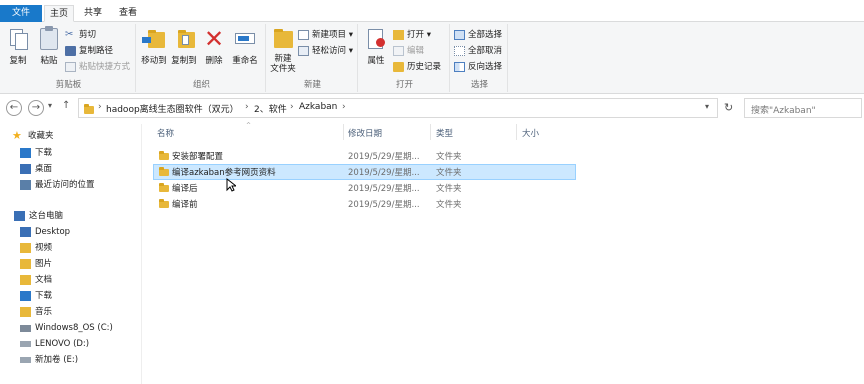 Image resolution: width=864 pixels, height=384 pixels. Describe the element at coordinates (70, 67) in the screenshot. I see `paste-shortcut-icon` at that location.